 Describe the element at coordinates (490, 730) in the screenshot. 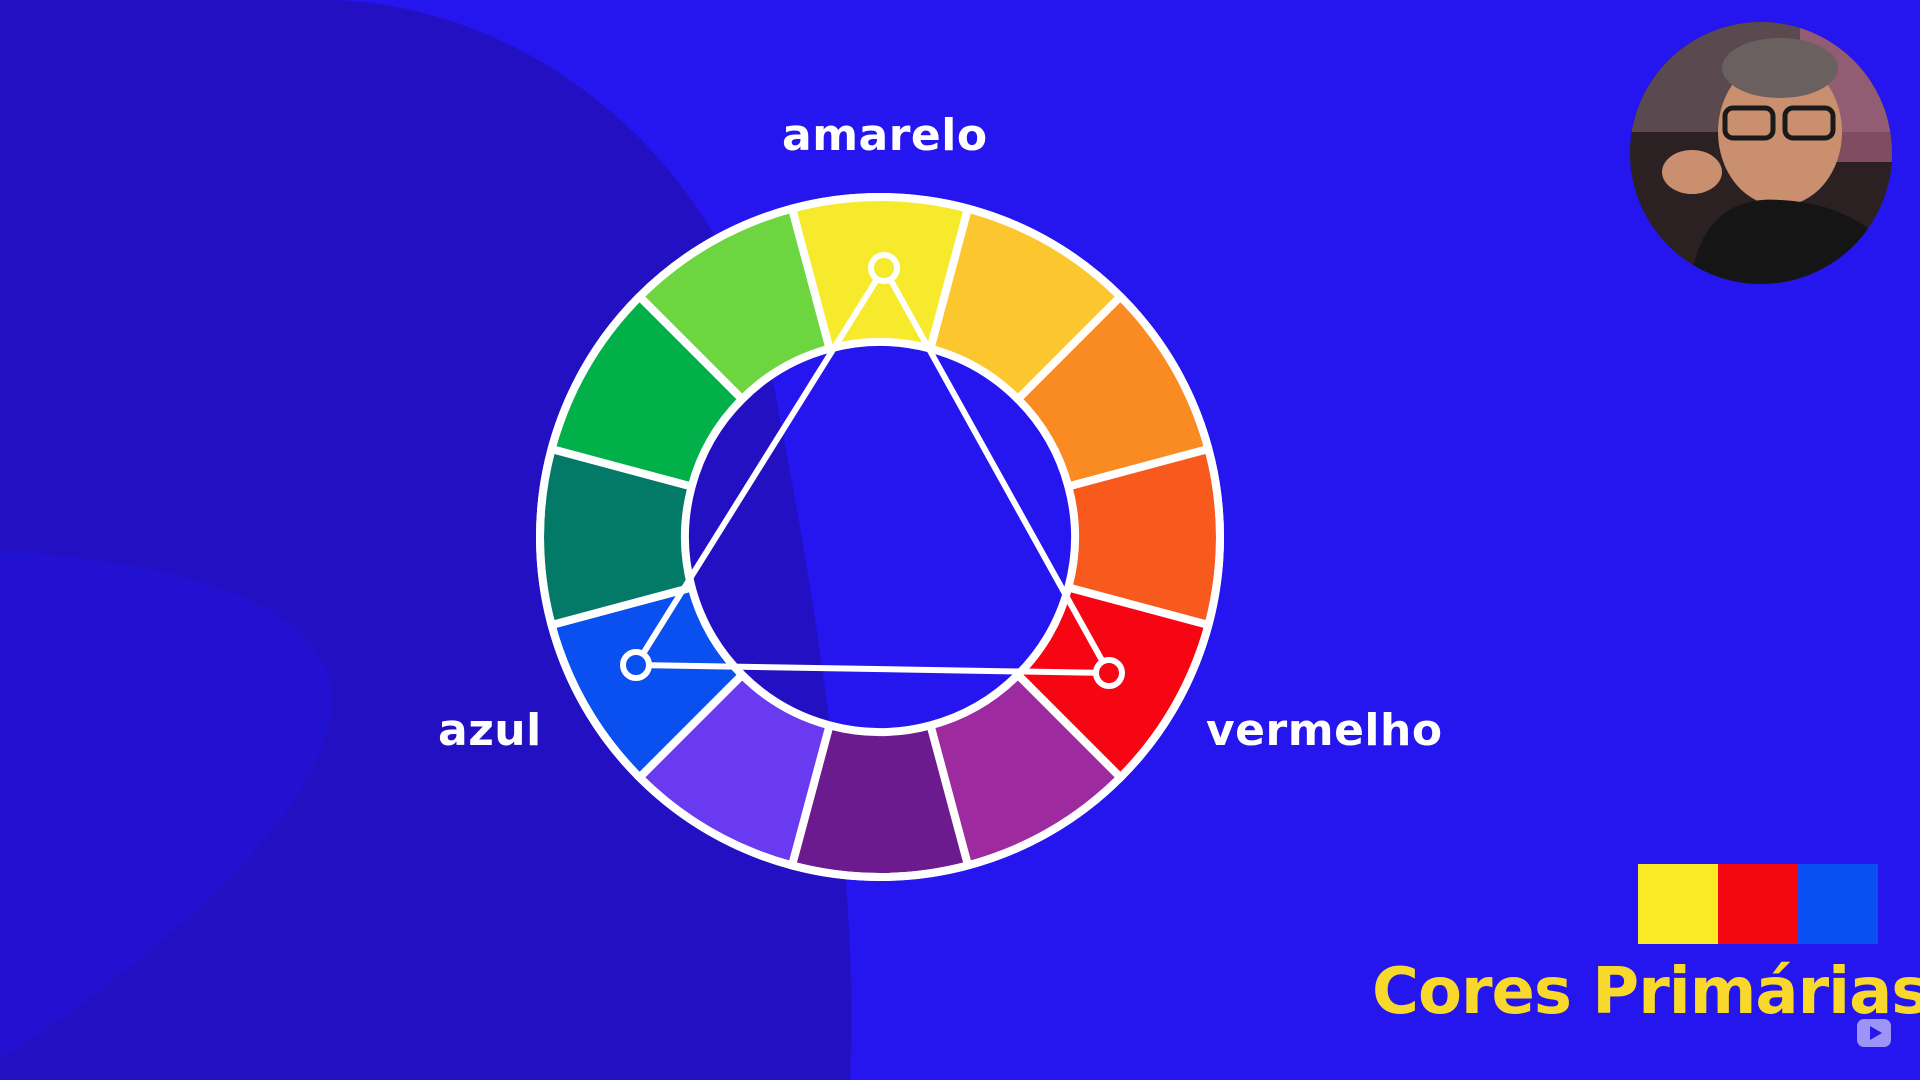

I see `label-azul: azul` at that location.